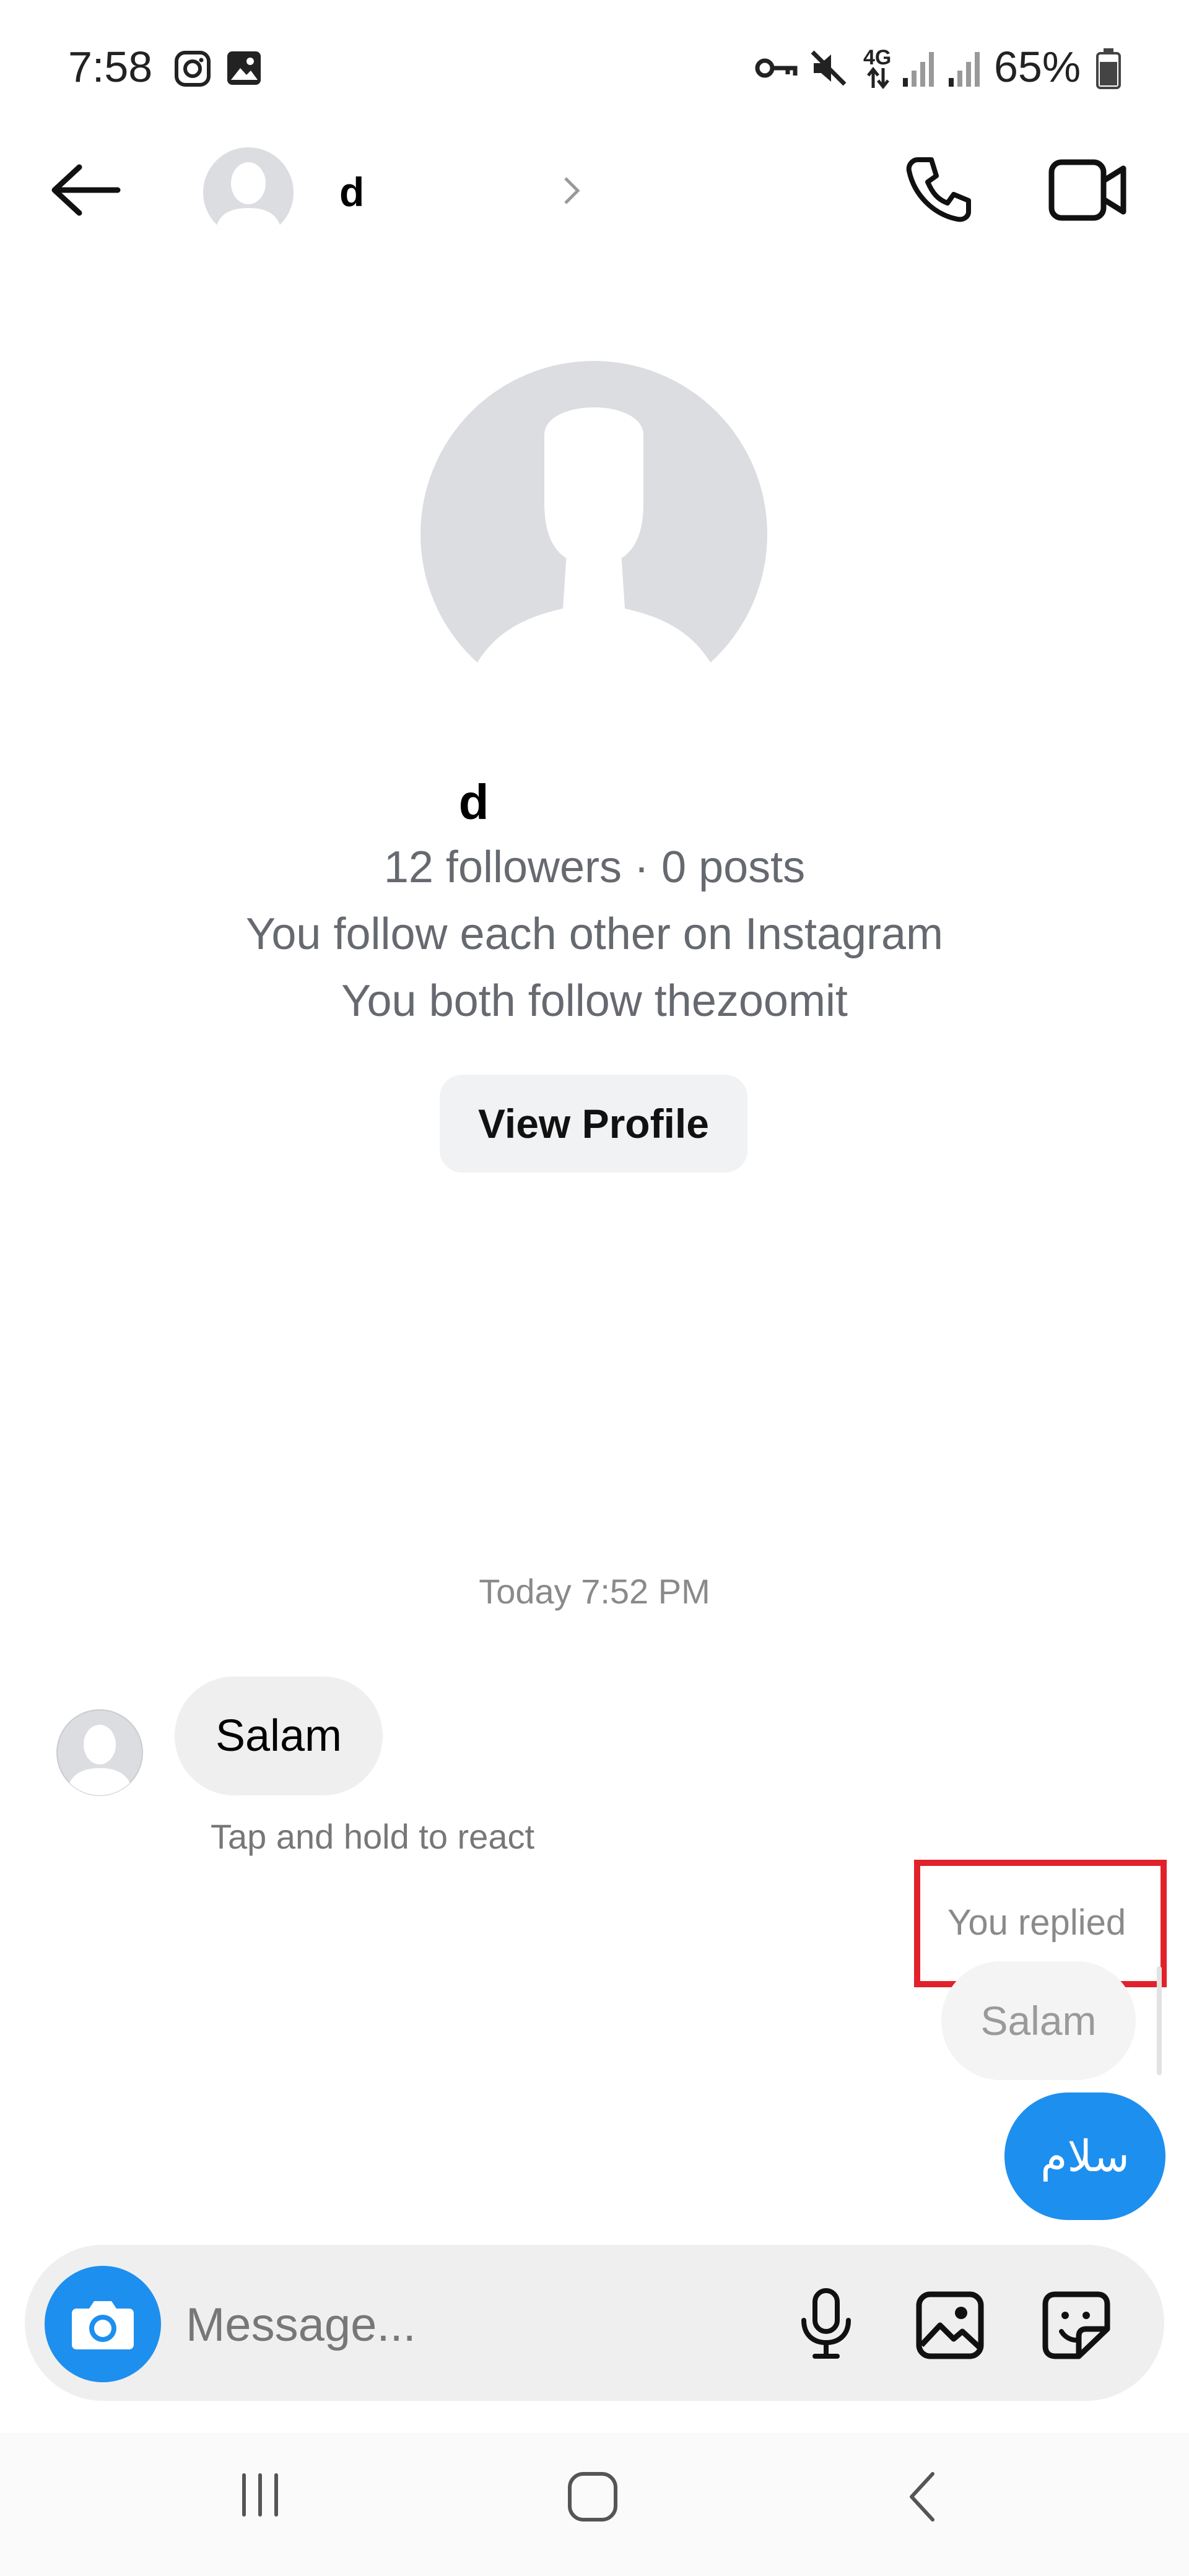 This screenshot has height=2576, width=1189. I want to click on recents-button, so click(260, 2496).